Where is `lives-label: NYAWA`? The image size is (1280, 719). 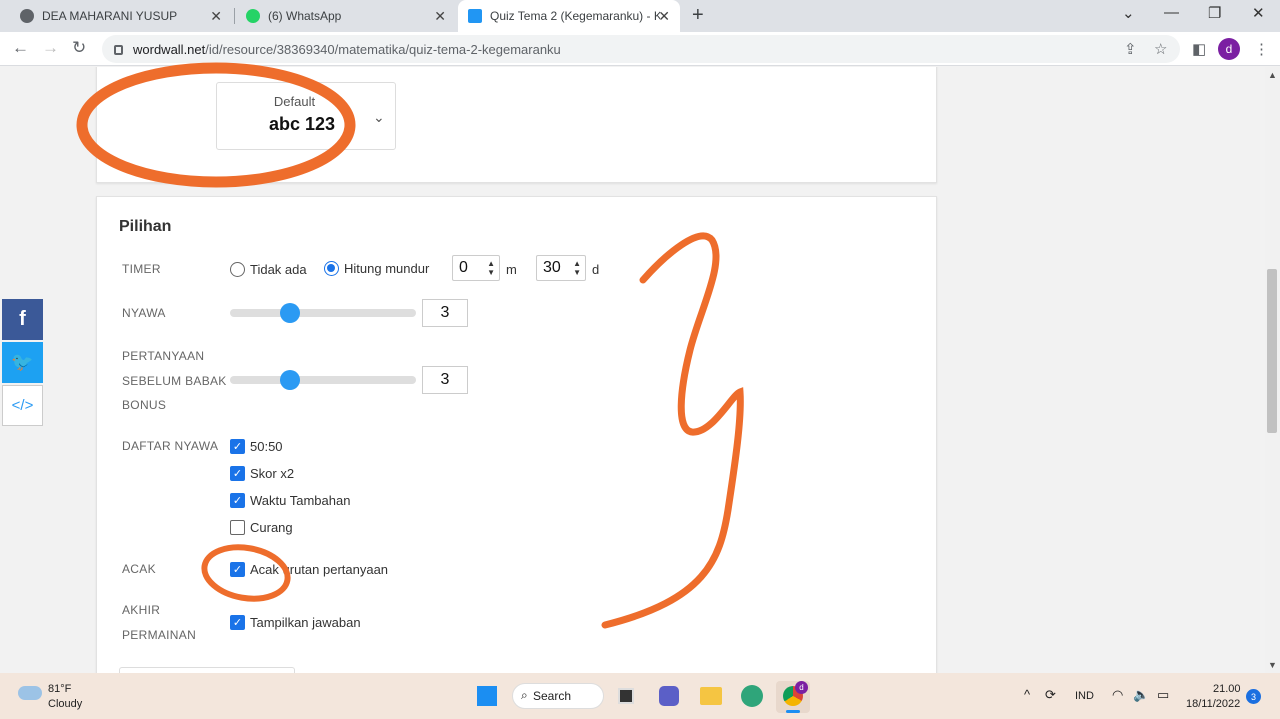
lives-label: NYAWA is located at coordinates (144, 313).